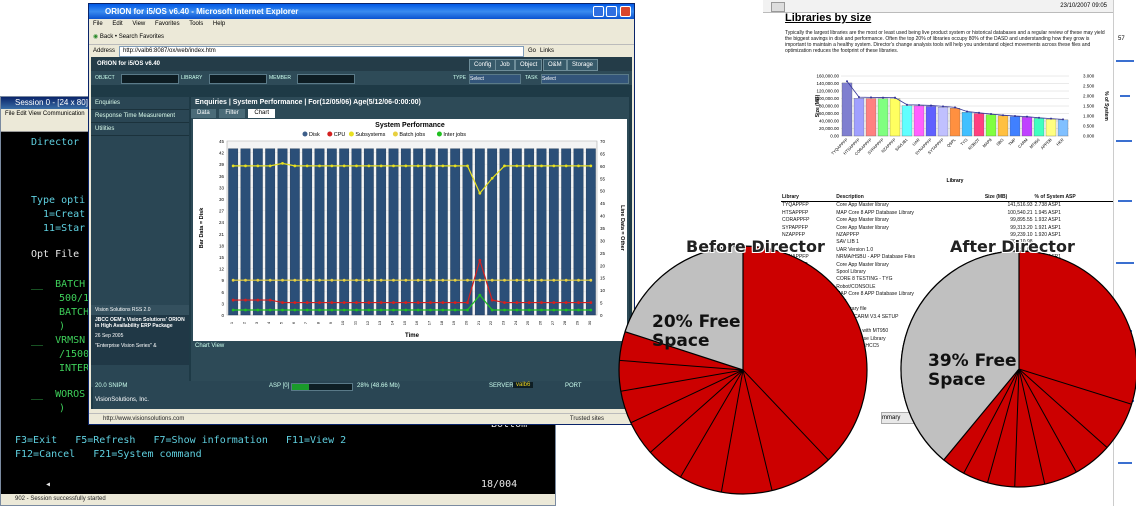 The height and width of the screenshot is (506, 1136). I want to click on rss-date: 26 Sep 2005, so click(109, 336).